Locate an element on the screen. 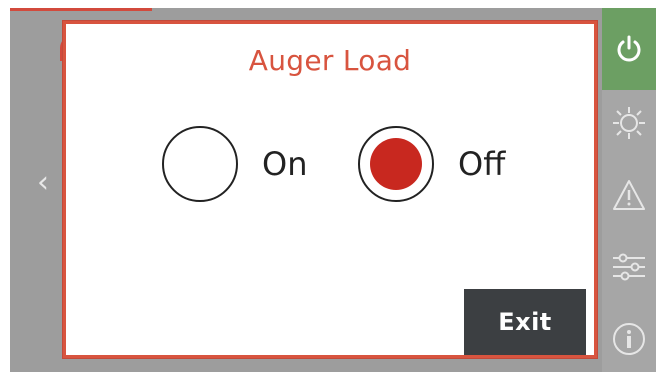 The height and width of the screenshot is (385, 663). sliders-icon is located at coordinates (629, 267).